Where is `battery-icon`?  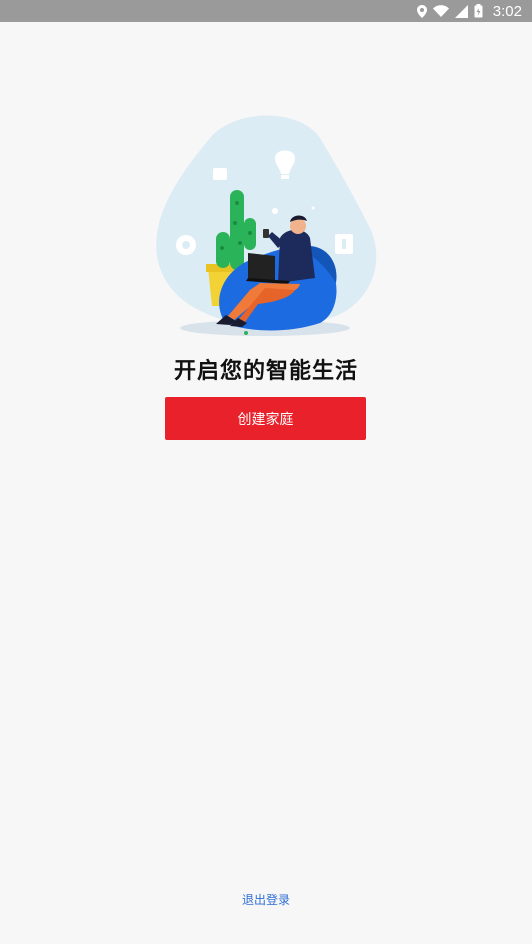 battery-icon is located at coordinates (478, 11).